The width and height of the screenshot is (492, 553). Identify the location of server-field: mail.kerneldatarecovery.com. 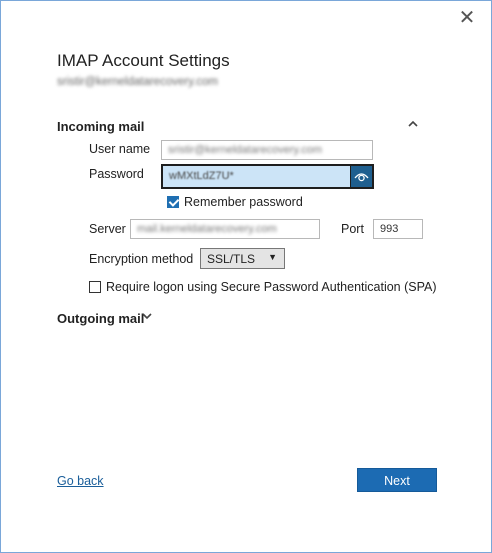
(225, 229).